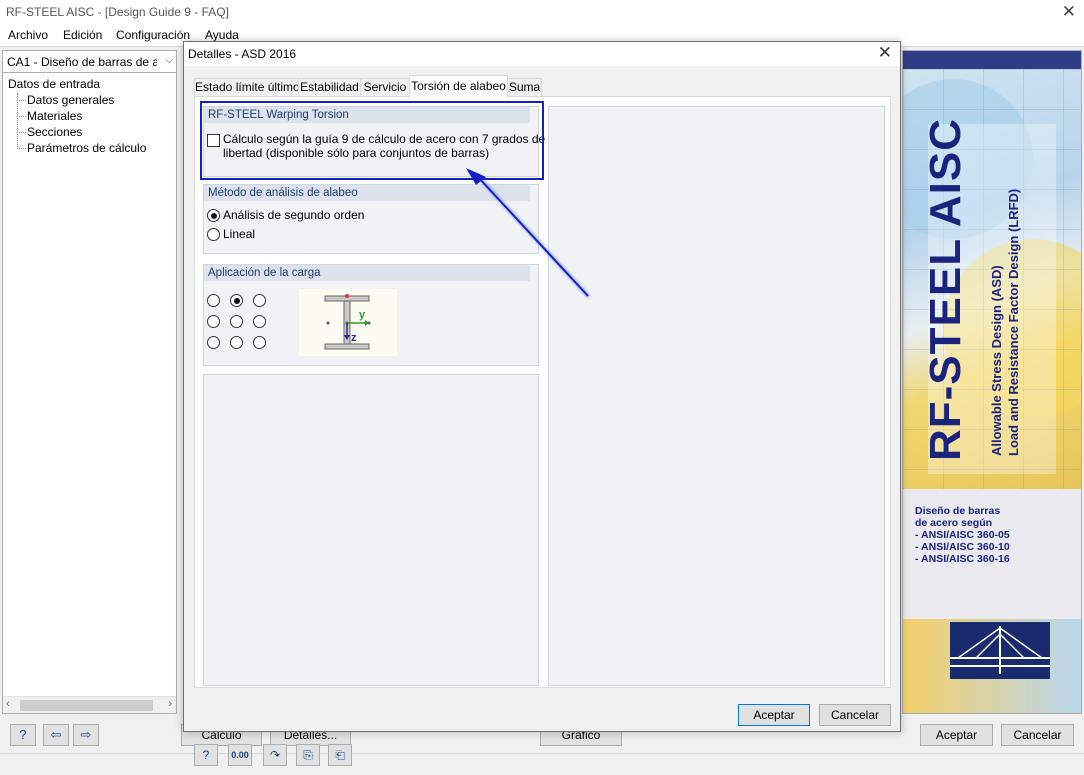  What do you see at coordinates (962, 547) in the screenshot?
I see `brand-desc-line: - ANSI/AISC 360-10` at bounding box center [962, 547].